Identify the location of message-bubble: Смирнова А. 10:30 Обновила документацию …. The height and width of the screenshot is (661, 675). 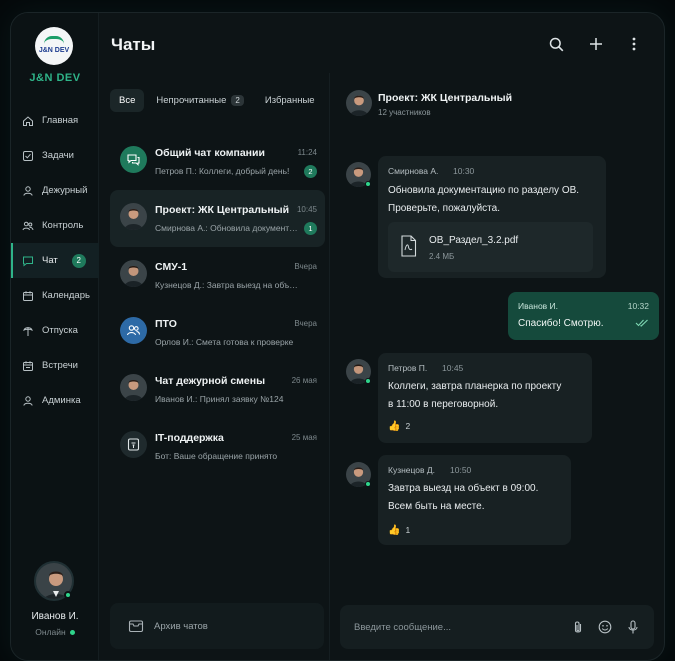
(492, 217).